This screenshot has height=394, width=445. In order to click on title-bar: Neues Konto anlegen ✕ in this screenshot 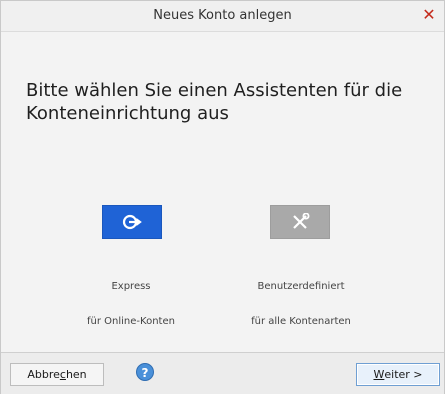, I will do `click(222, 16)`.